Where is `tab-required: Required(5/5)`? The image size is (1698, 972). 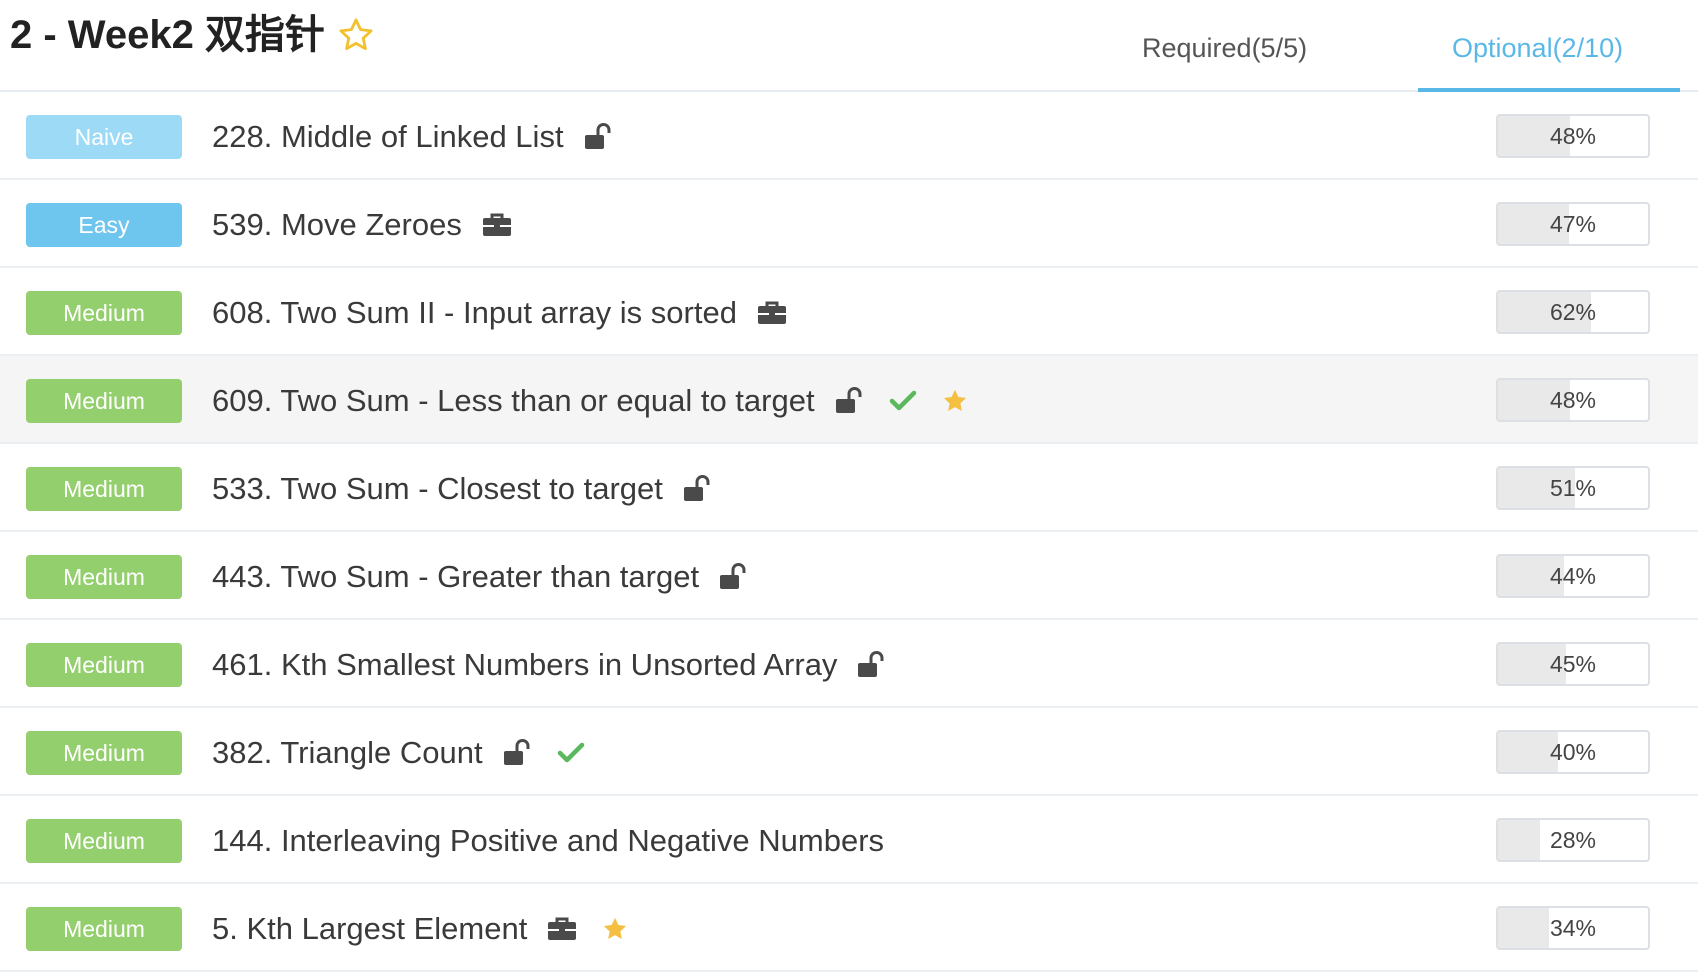
tab-required: Required(5/5) is located at coordinates (1224, 48).